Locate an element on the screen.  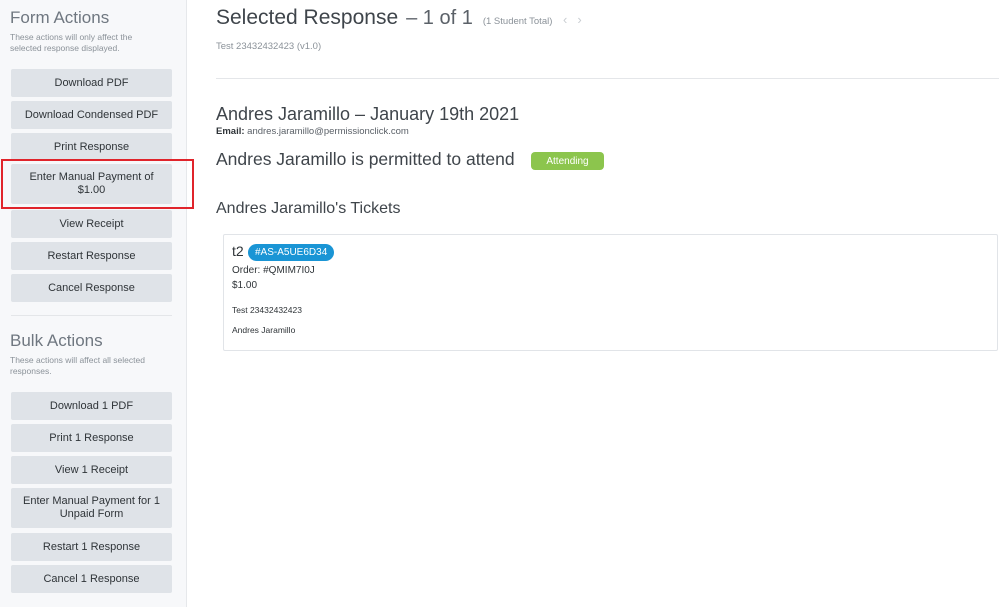
bulk-restart-response-button: Restart 1 Response is located at coordinates (91, 547).